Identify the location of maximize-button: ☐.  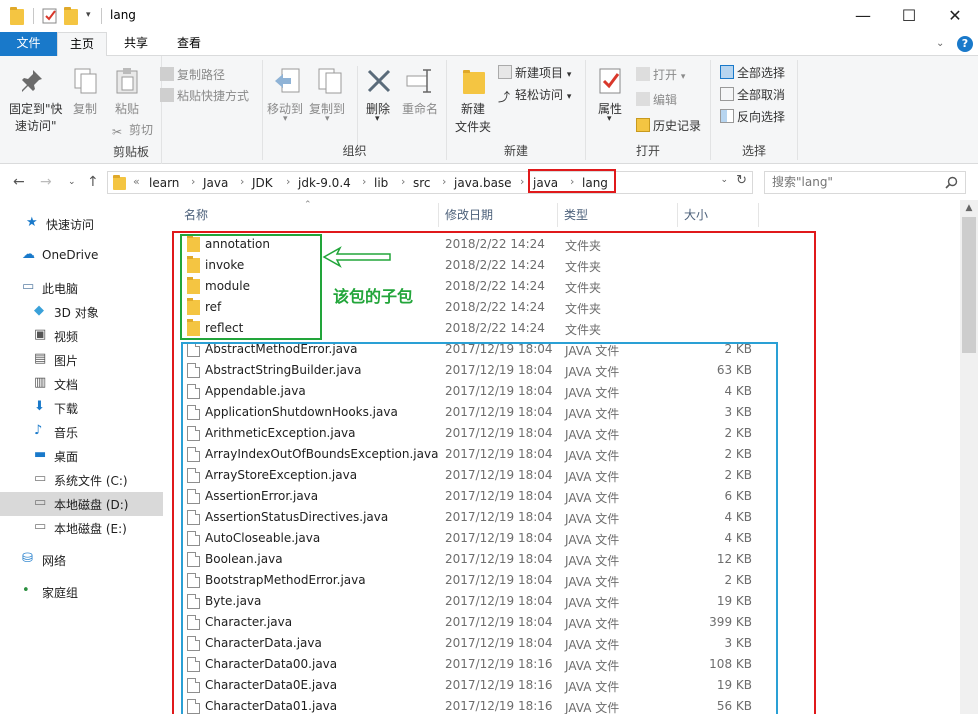
(909, 15).